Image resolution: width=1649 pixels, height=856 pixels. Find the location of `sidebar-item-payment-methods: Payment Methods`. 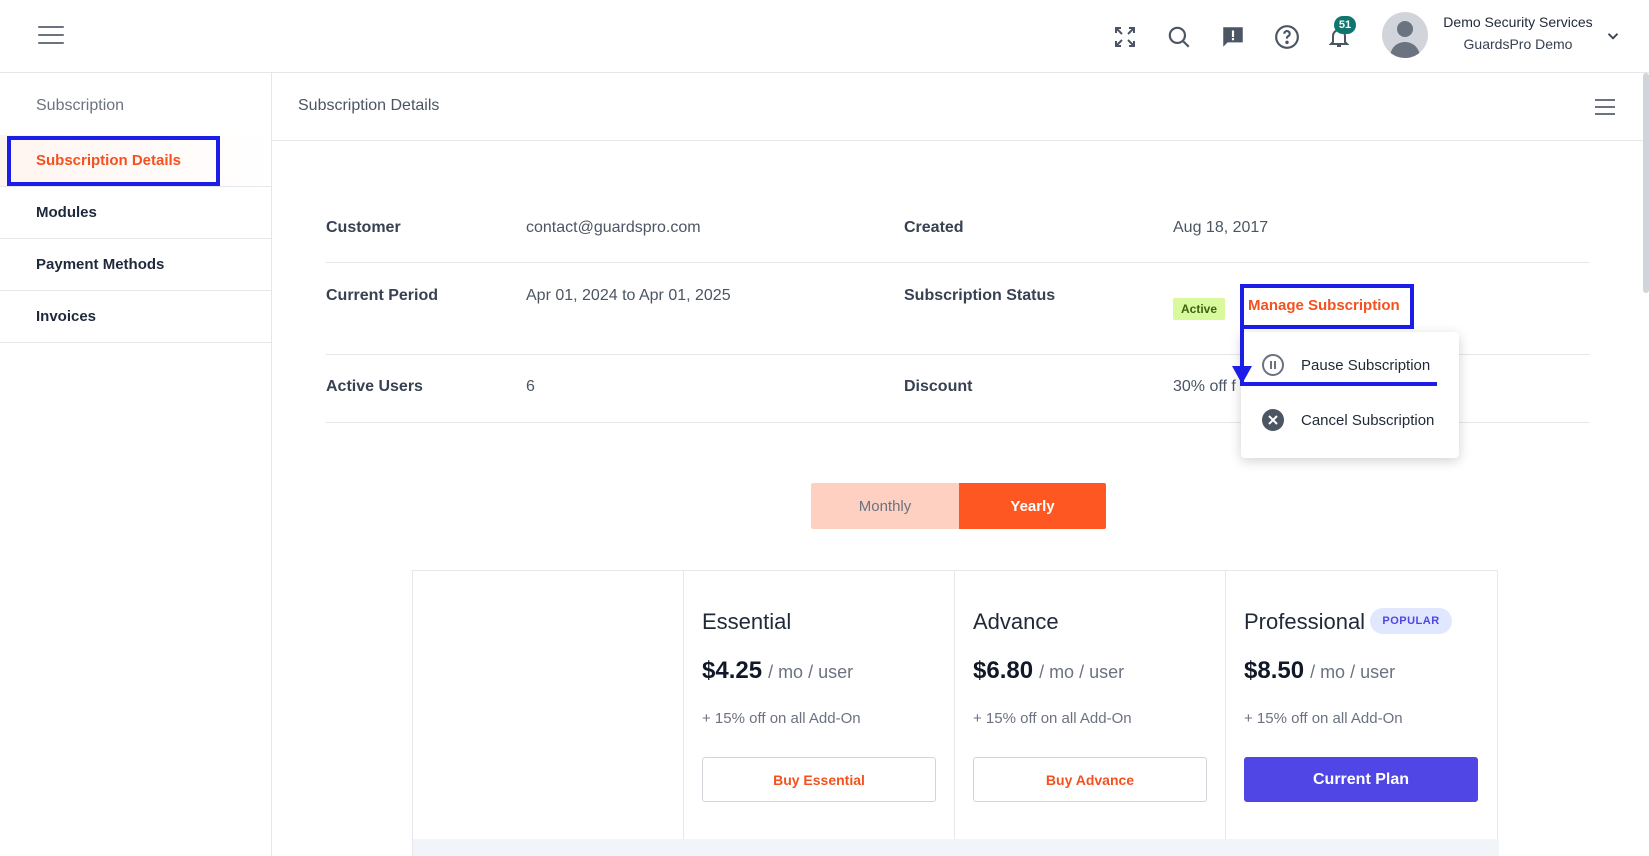

sidebar-item-payment-methods: Payment Methods is located at coordinates (135, 265).